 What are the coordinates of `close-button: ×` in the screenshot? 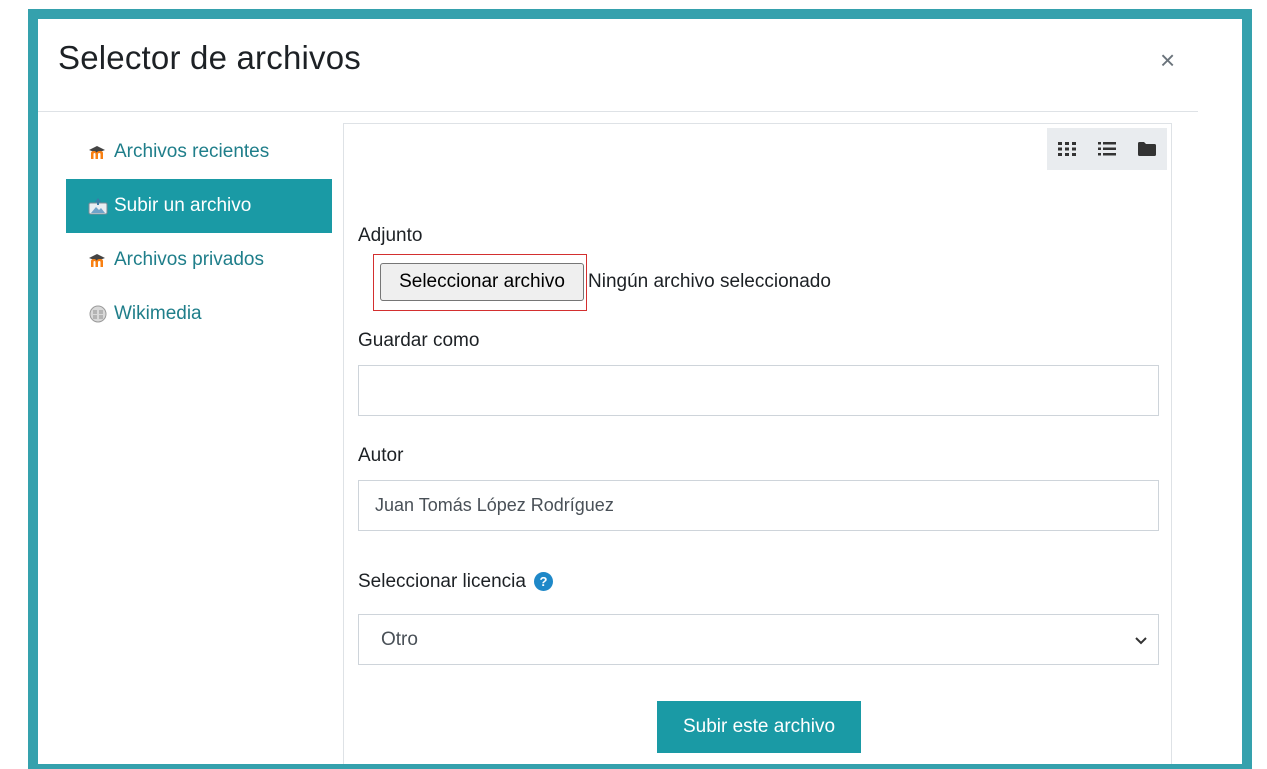 It's located at (1167, 60).